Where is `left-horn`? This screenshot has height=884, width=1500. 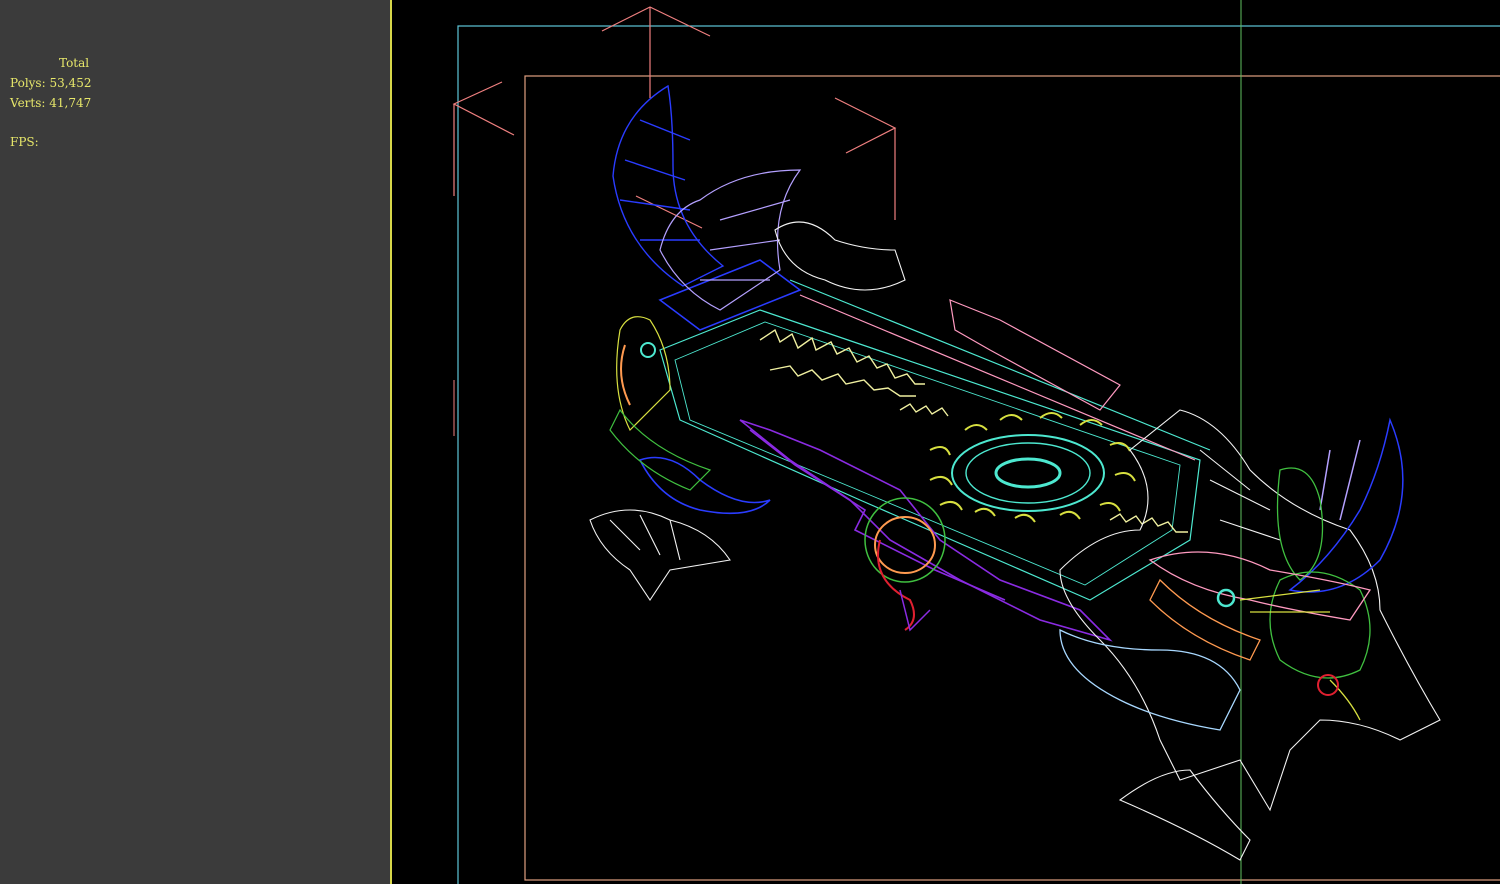
left-horn is located at coordinates (668, 185).